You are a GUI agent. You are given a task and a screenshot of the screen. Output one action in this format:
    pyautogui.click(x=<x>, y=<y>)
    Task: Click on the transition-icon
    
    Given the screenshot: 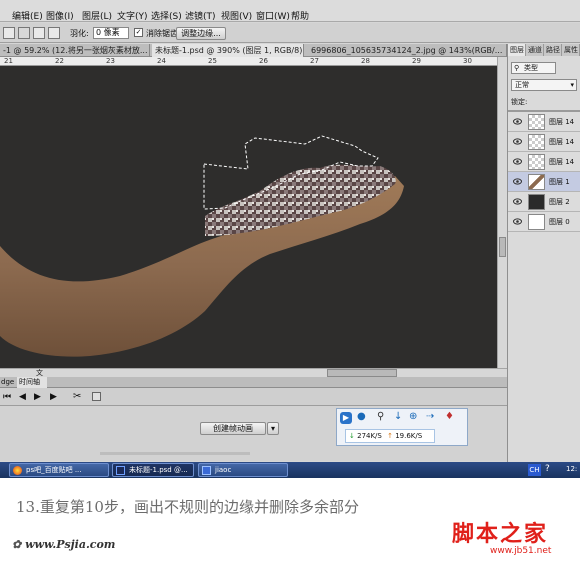 What is the action you would take?
    pyautogui.click(x=96, y=396)
    